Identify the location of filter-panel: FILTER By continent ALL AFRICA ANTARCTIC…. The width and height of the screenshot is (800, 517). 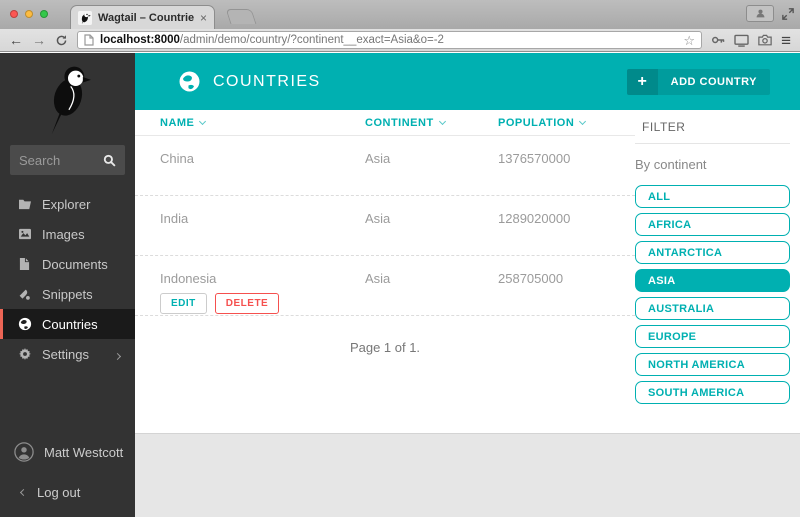
(712, 271).